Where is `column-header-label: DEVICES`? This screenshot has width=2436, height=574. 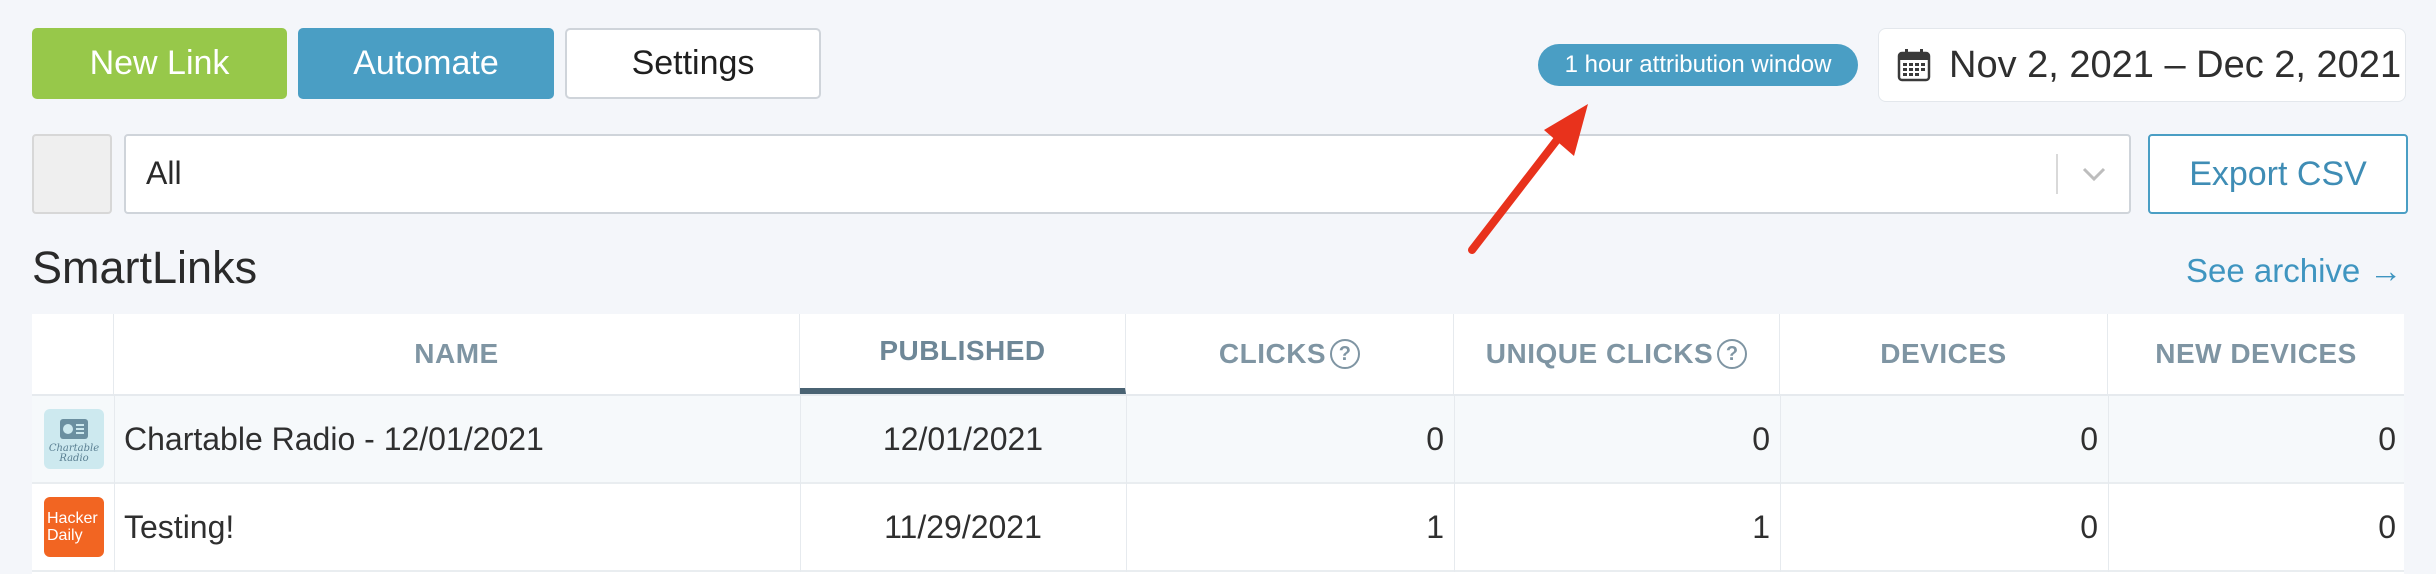 column-header-label: DEVICES is located at coordinates (1943, 353).